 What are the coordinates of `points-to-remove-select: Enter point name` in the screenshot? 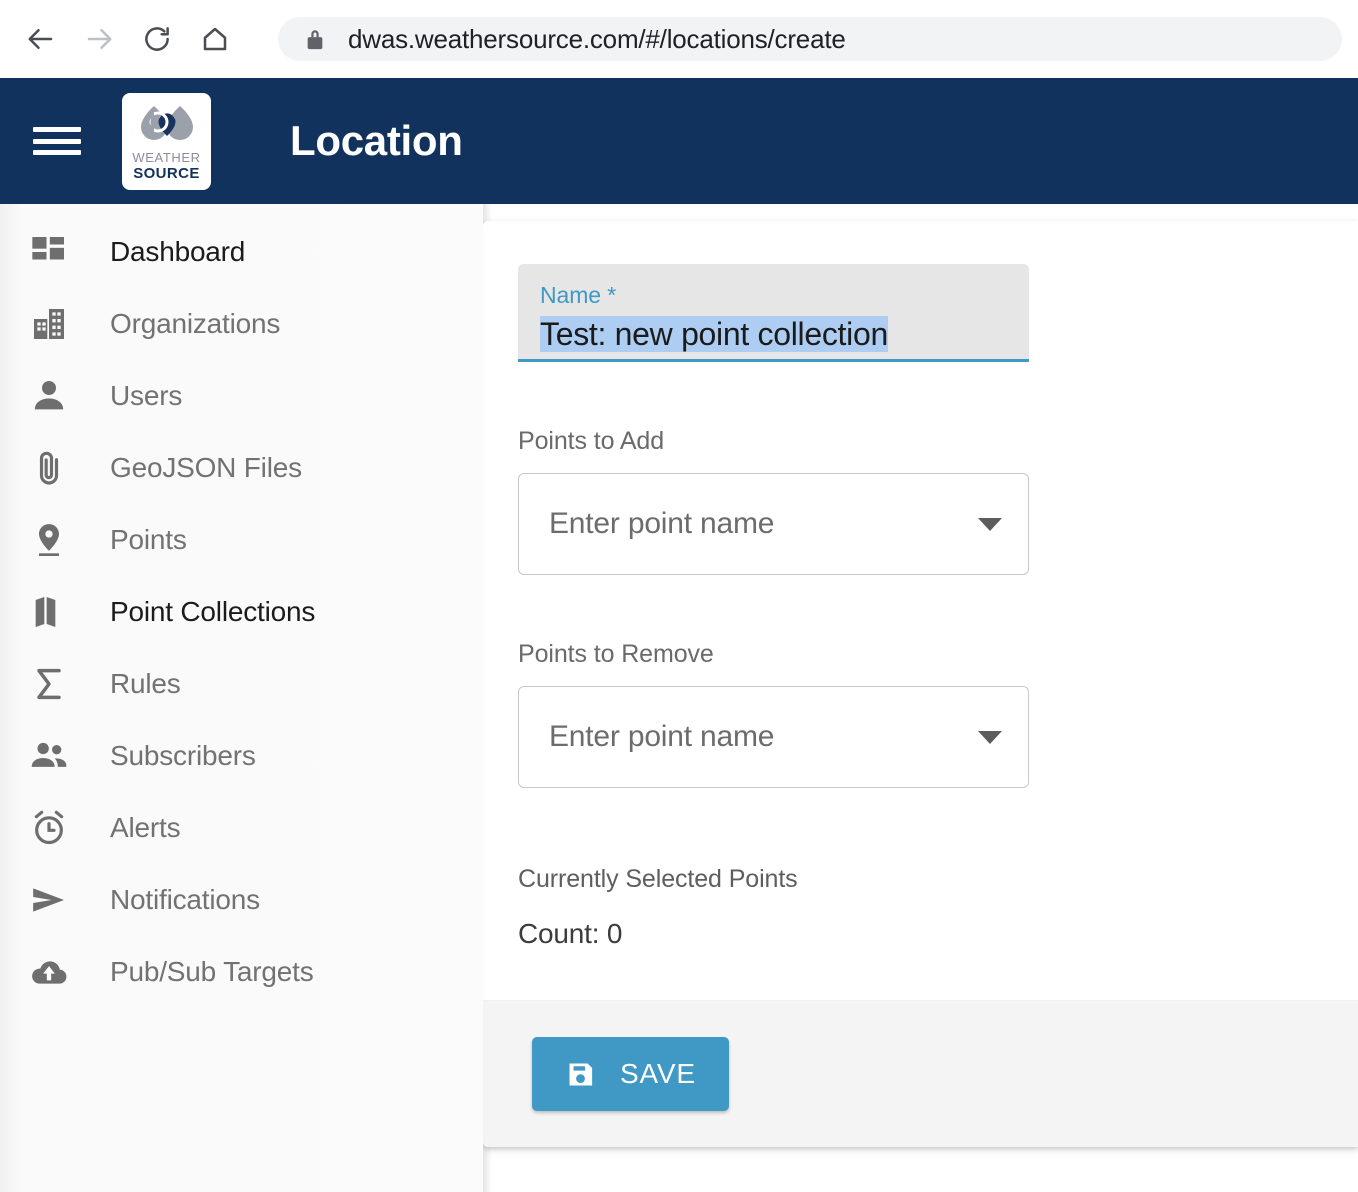 It's located at (773, 737).